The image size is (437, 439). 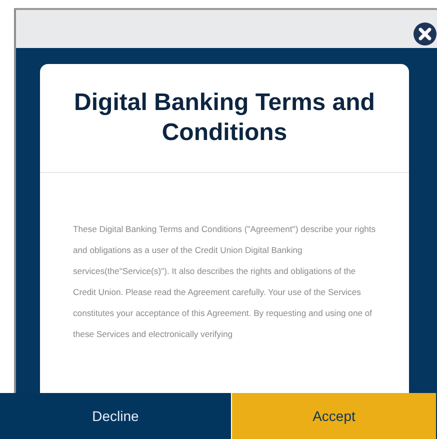 I want to click on accept-button: Accept, so click(x=333, y=416).